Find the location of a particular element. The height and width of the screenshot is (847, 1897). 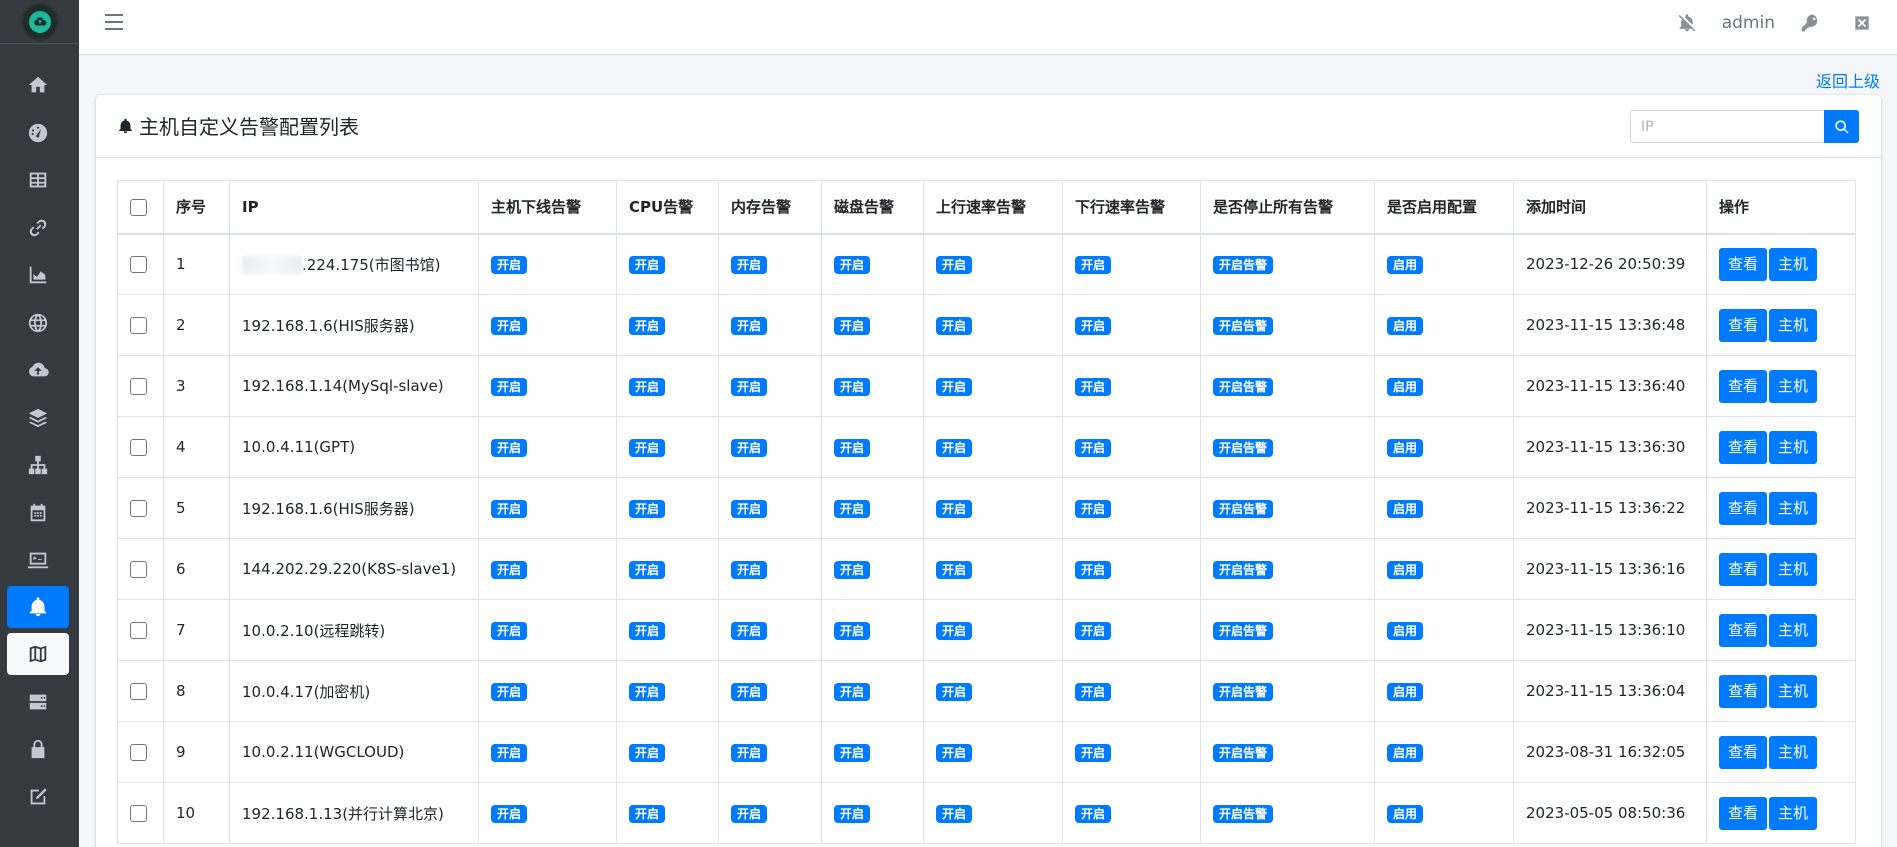

offline-alert-cell: 开启 is located at coordinates (547, 691).